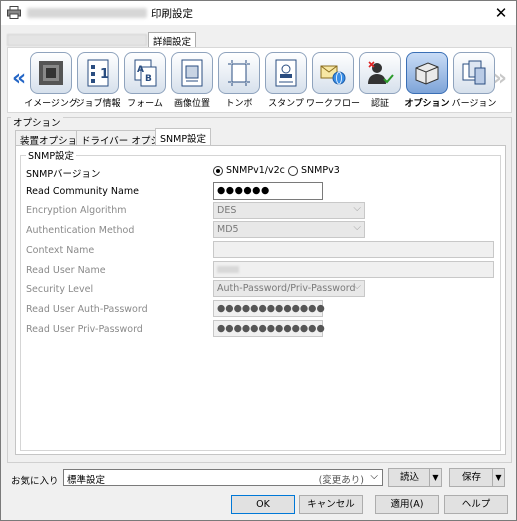 This screenshot has width=517, height=521. I want to click on auth-method-value: MD5, so click(228, 229).